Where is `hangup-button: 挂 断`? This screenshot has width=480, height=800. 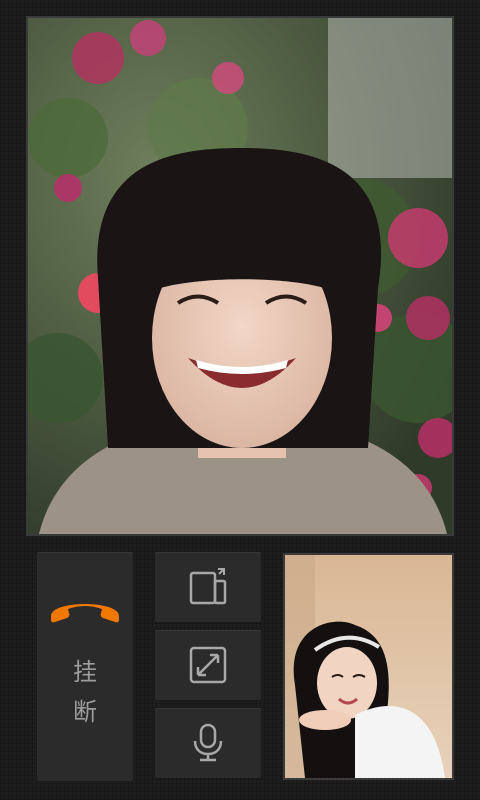 hangup-button: 挂 断 is located at coordinates (85, 666).